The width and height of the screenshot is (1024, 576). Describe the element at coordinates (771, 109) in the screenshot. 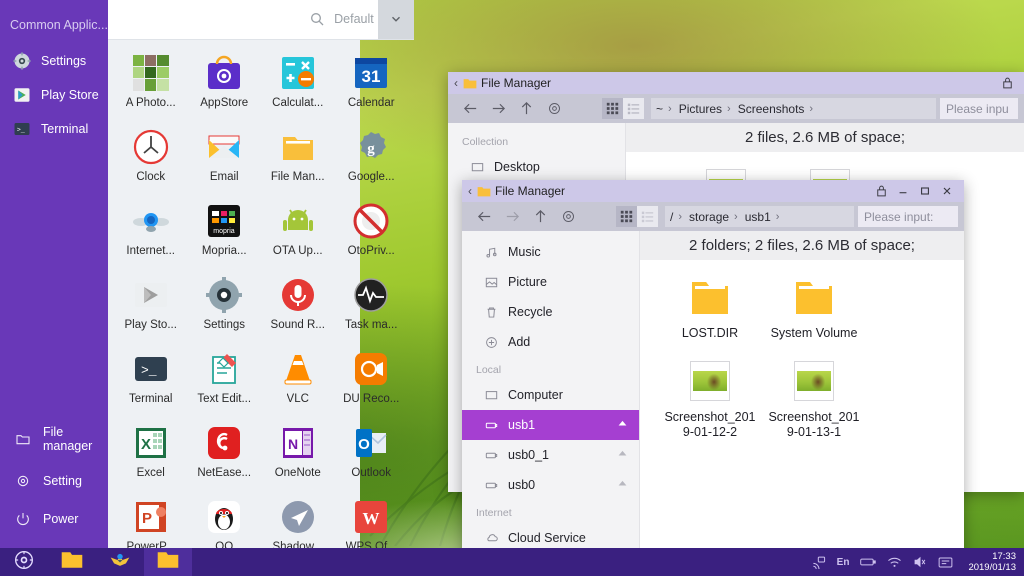

I see `breadcrumb-item: Screenshots` at that location.